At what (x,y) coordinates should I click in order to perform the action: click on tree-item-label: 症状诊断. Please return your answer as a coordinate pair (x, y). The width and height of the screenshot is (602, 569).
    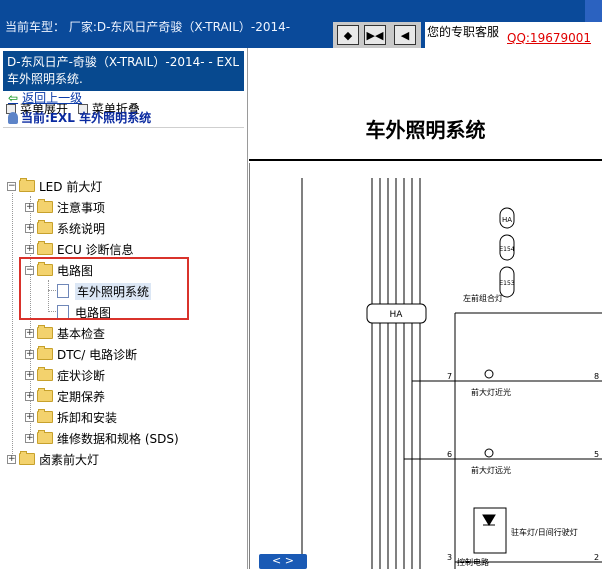
    Looking at the image, I should click on (81, 375).